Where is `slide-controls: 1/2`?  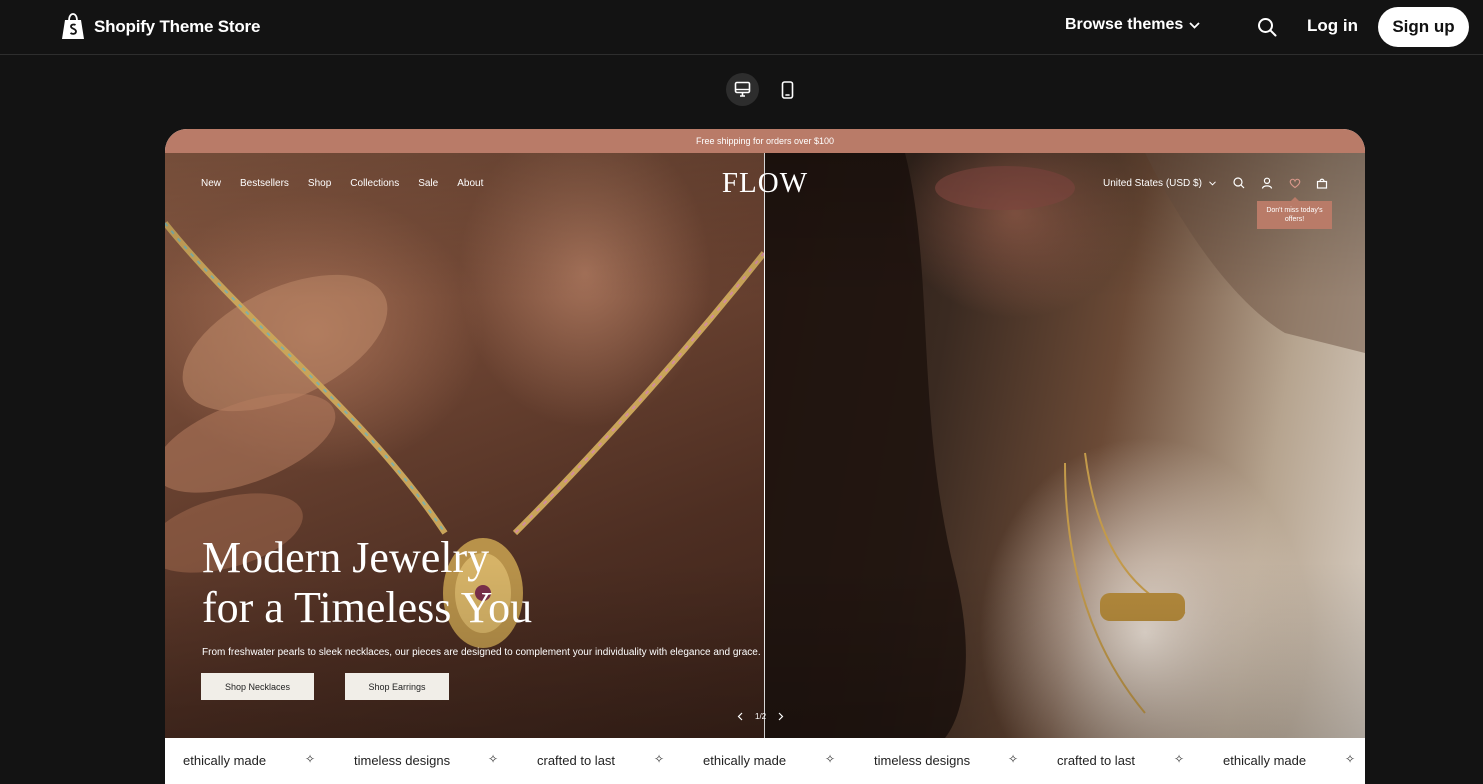
slide-controls: 1/2 is located at coordinates (760, 716).